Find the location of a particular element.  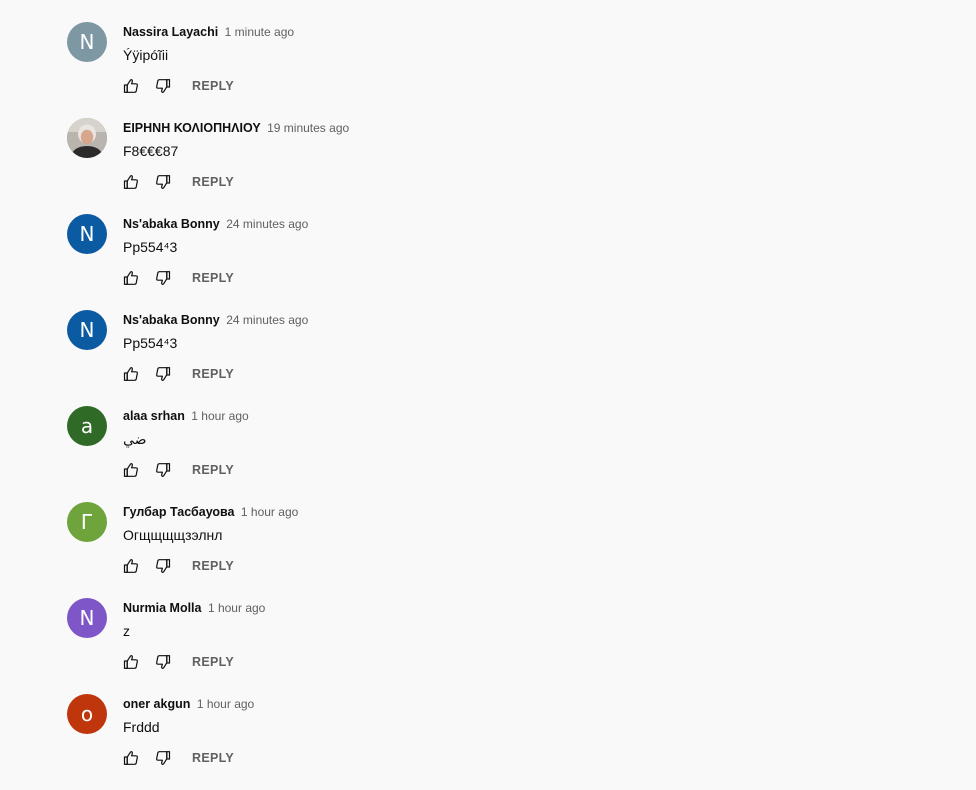

avatar-letter: N is located at coordinates (87, 618).